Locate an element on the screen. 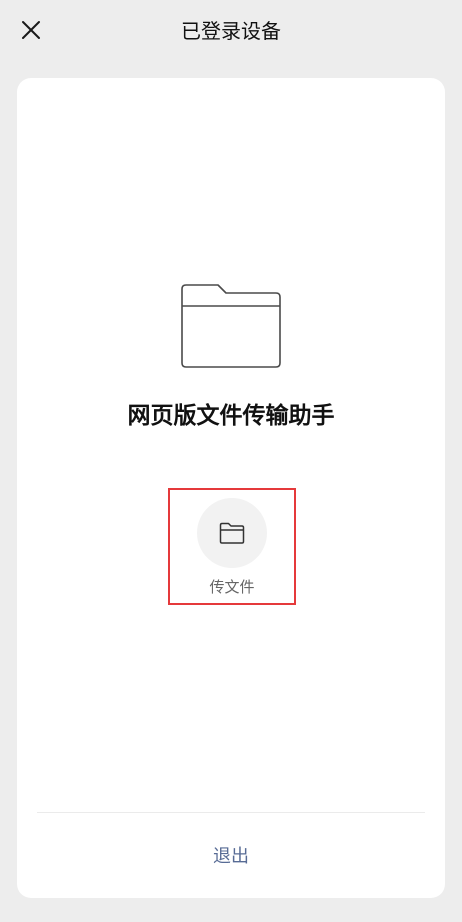  page-title: 已登录设备 is located at coordinates (231, 31).